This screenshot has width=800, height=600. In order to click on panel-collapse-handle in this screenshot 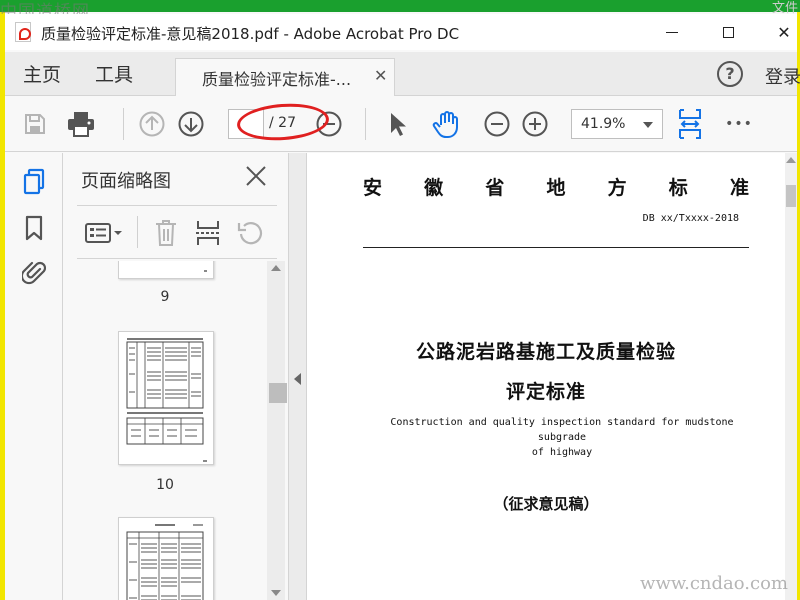, I will do `click(298, 376)`.